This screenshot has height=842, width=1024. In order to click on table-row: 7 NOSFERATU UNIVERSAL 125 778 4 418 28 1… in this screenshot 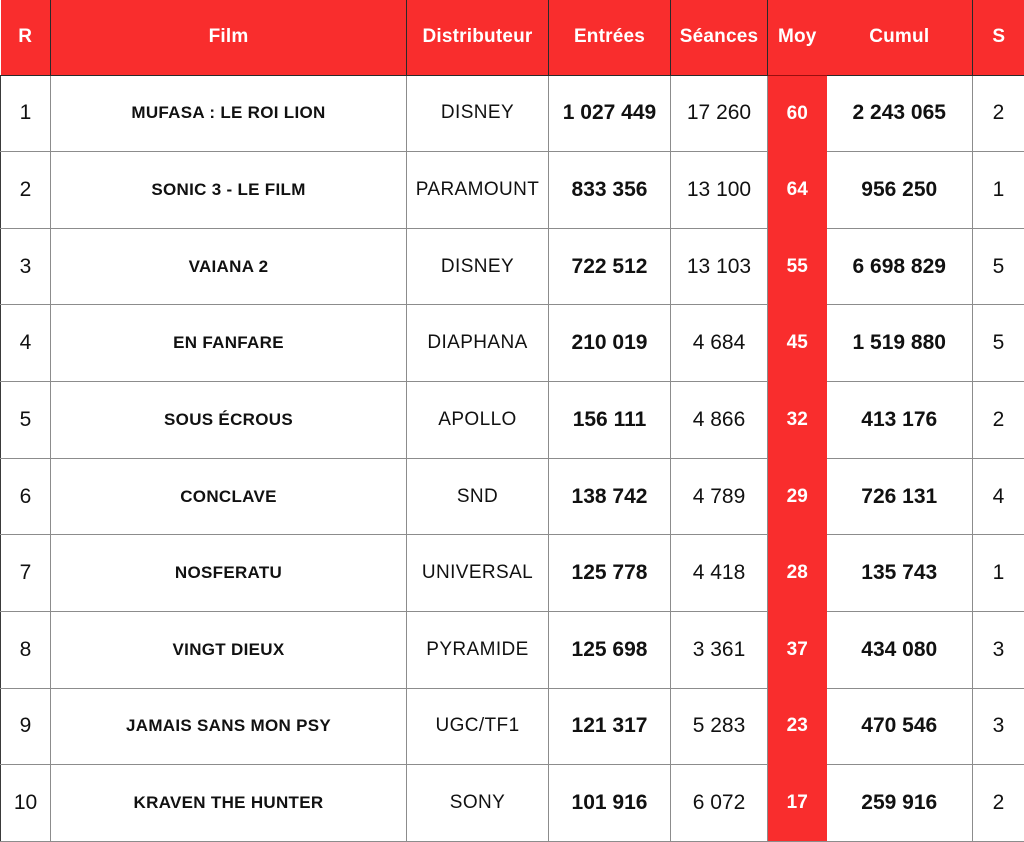, I will do `click(512, 573)`.